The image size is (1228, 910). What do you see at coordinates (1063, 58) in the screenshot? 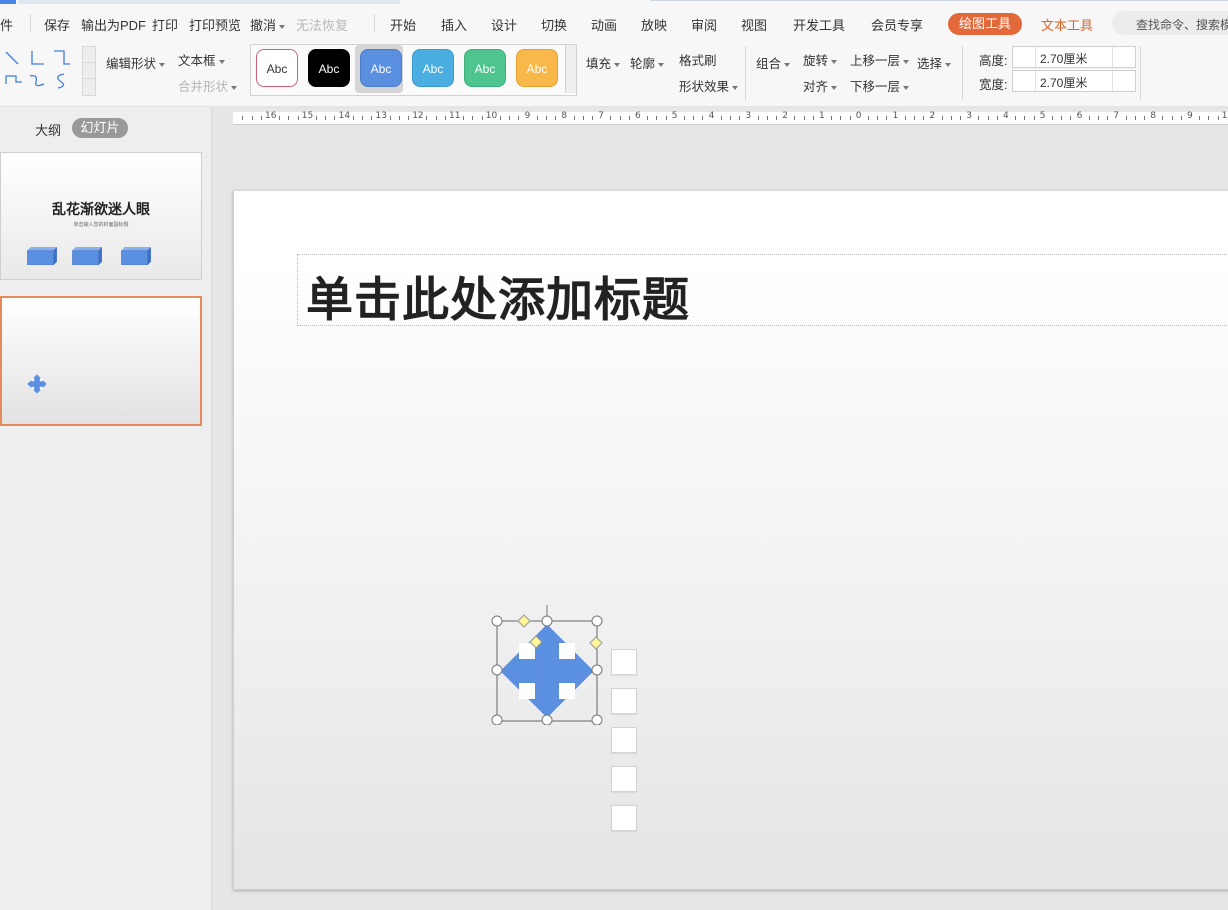
I see `height-value: 2.70厘米` at bounding box center [1063, 58].